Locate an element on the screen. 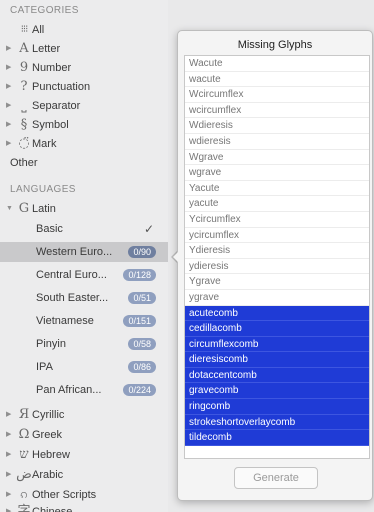  category-label: Separator is located at coordinates (56, 106).